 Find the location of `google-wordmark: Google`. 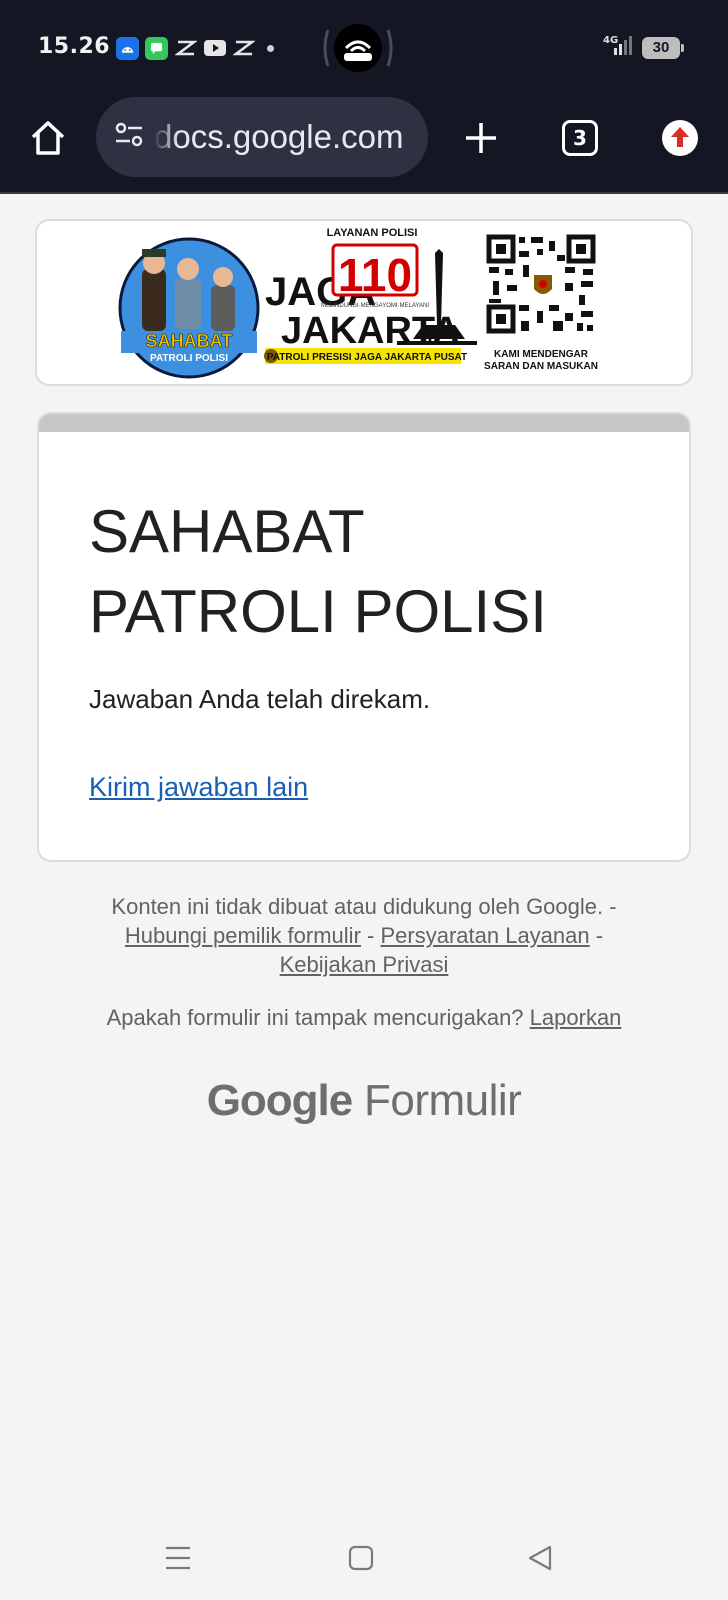

google-wordmark: Google is located at coordinates (280, 1100).